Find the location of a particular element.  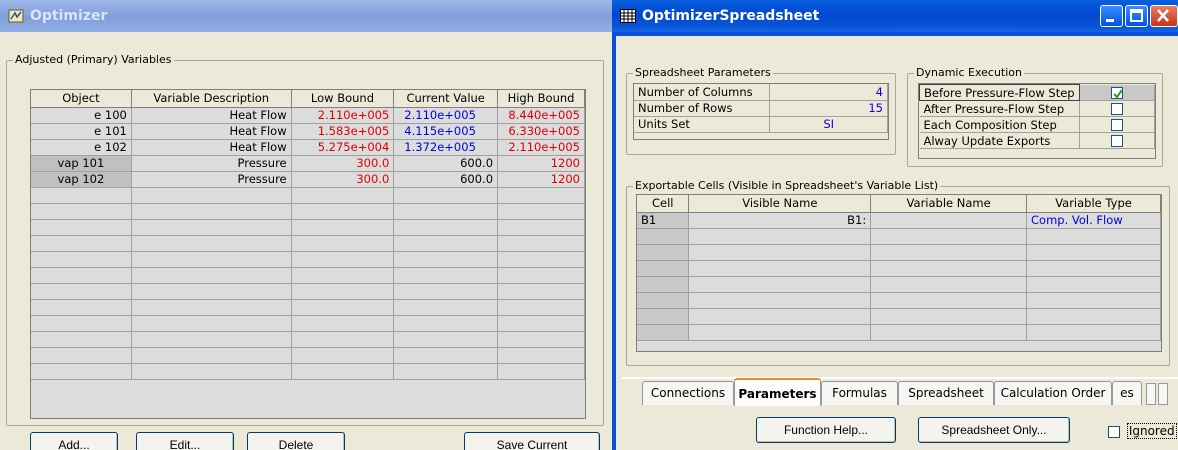

cell-current-value: 600.0 is located at coordinates (446, 163).